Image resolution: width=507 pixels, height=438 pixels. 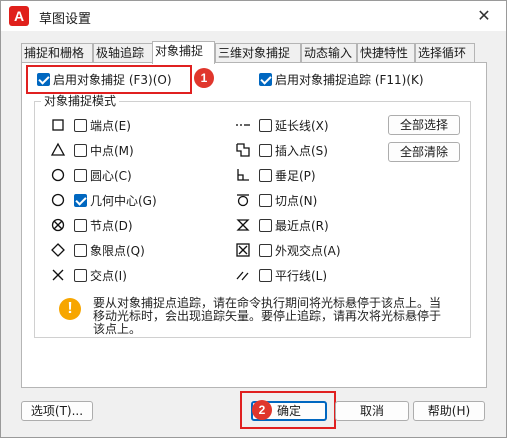 I want to click on triangle-midpoint-icon, so click(x=58, y=150).